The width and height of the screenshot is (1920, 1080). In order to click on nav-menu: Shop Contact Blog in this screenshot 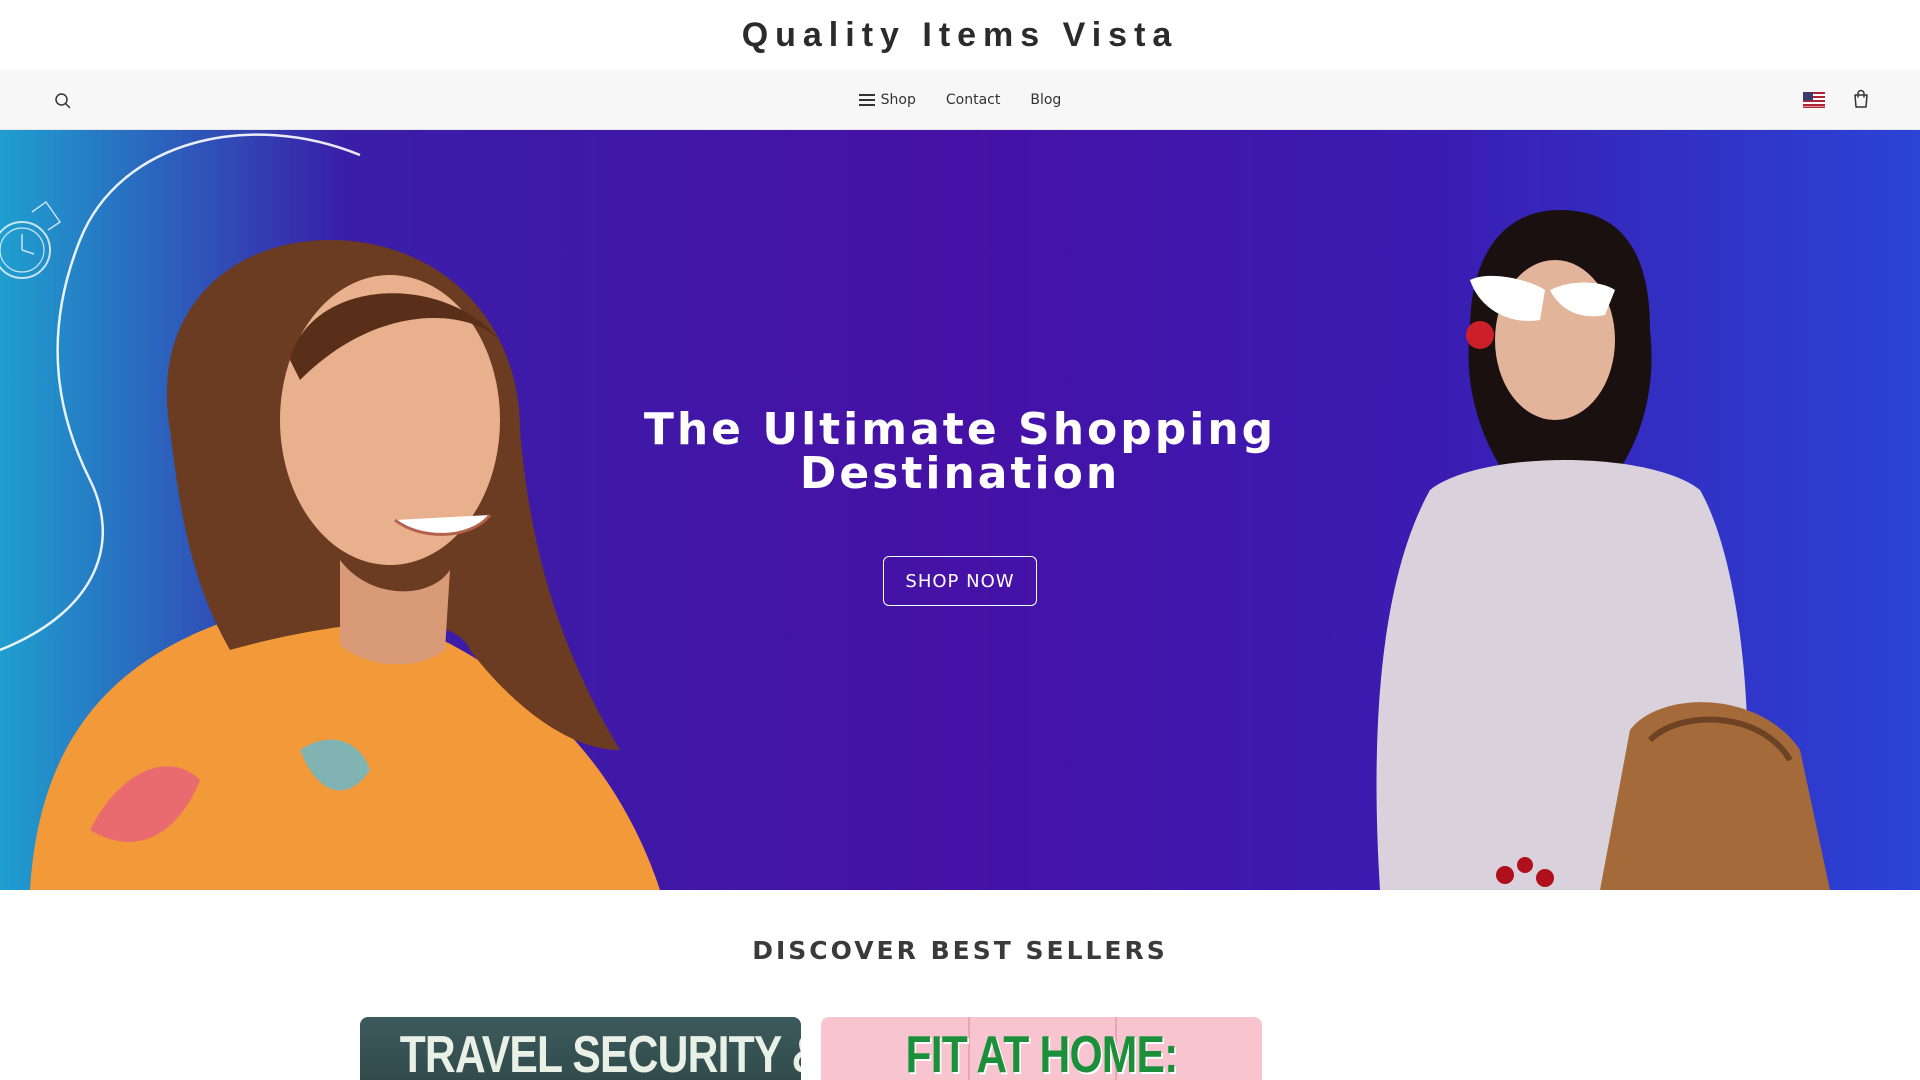, I will do `click(960, 100)`.